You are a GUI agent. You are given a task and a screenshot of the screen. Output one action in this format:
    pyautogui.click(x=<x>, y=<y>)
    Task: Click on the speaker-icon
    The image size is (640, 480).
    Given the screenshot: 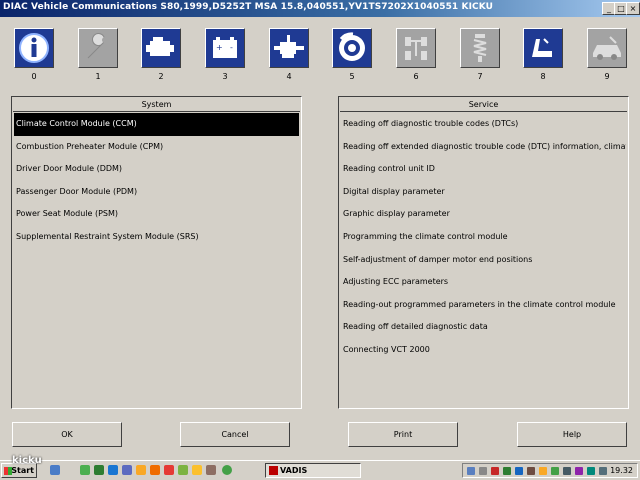 What is the action you would take?
    pyautogui.click(x=603, y=471)
    